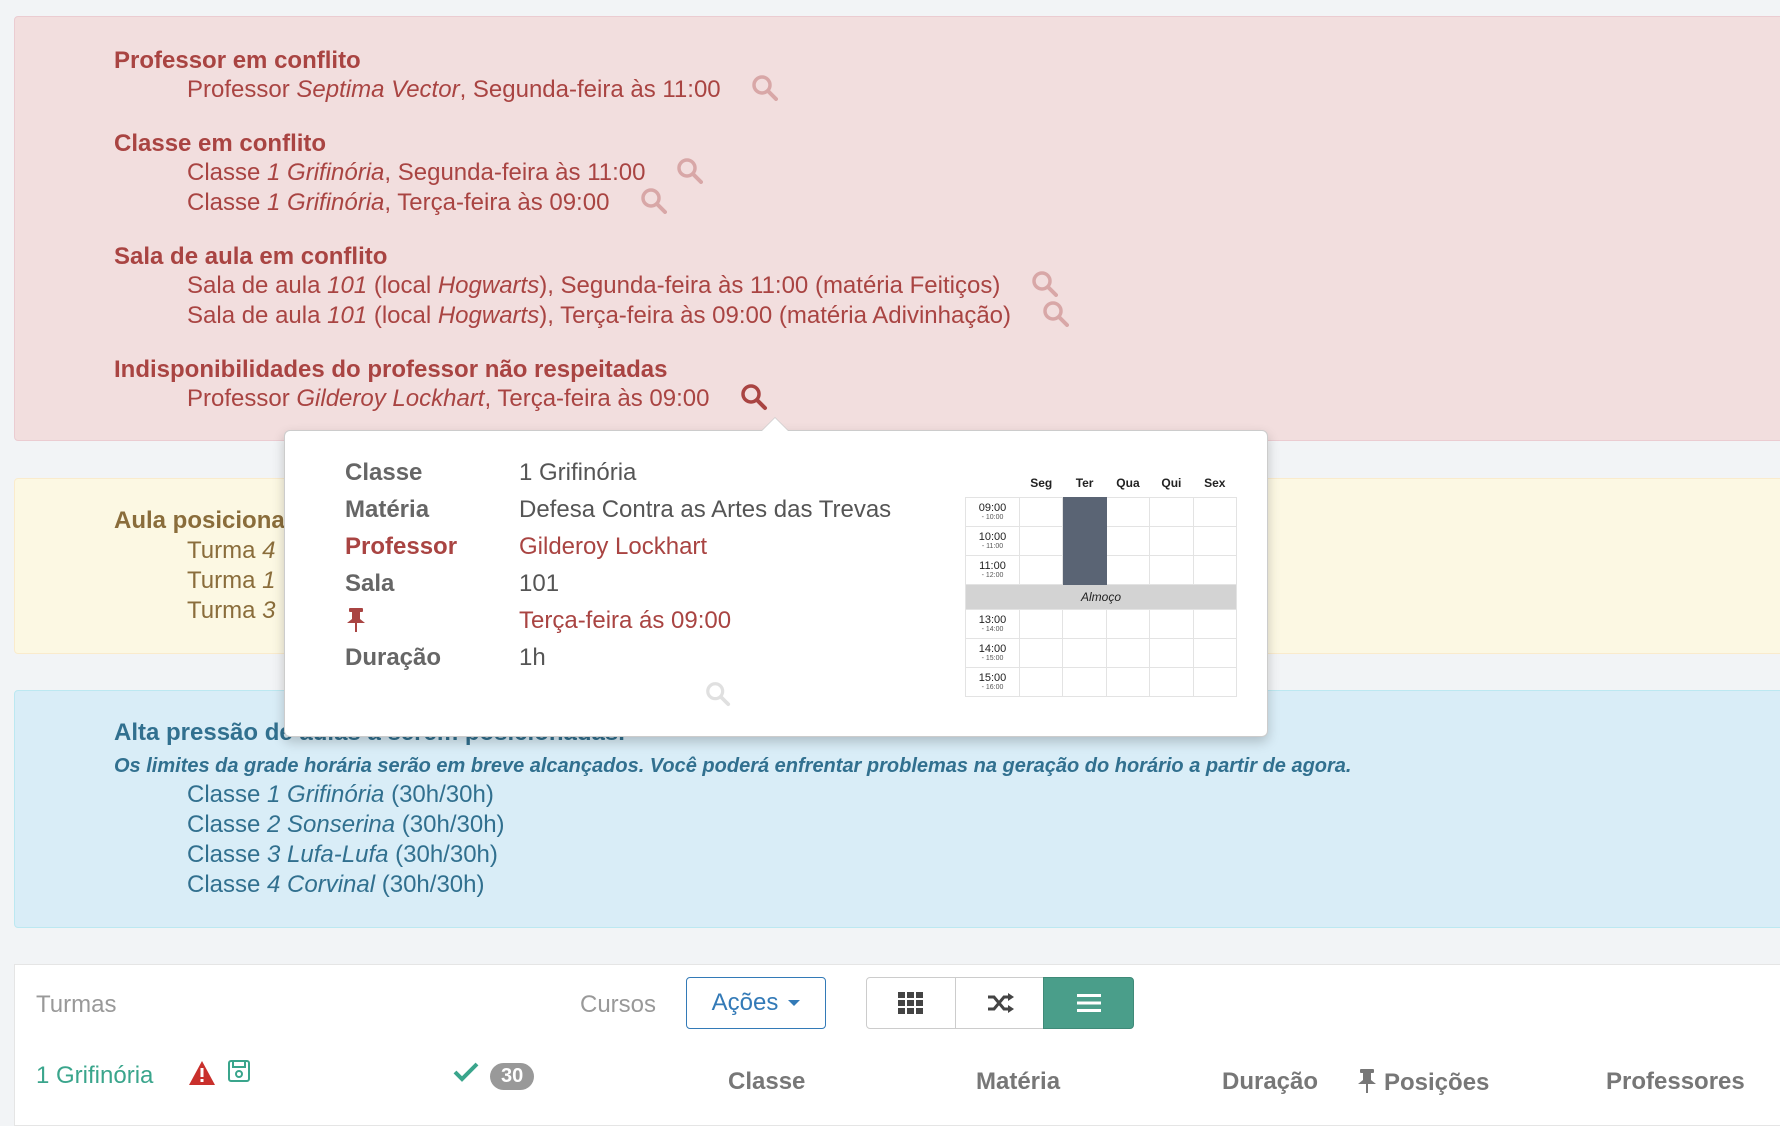 Image resolution: width=1780 pixels, height=1126 pixels. Describe the element at coordinates (340, 794) in the screenshot. I see `pressure-item: Classe 1 Grifinória (30h/30h)` at that location.